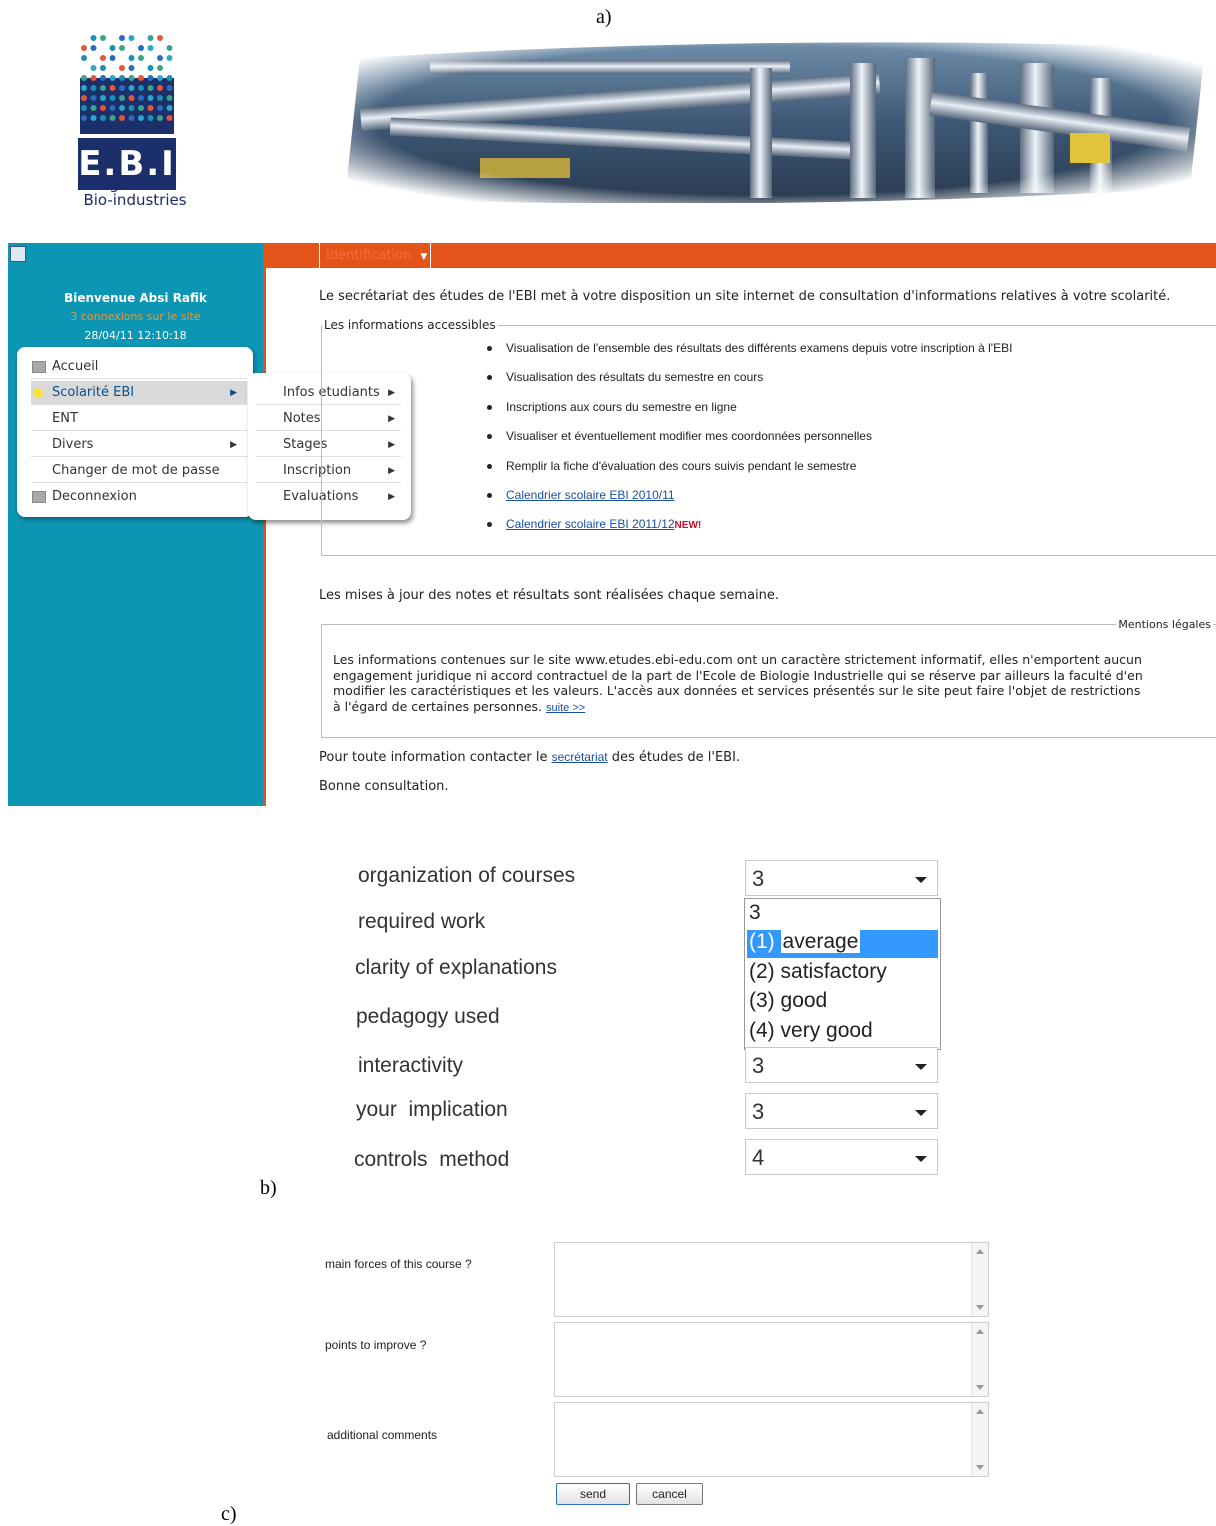 This screenshot has height=1526, width=1216. Describe the element at coordinates (841, 878) in the screenshot. I see `rating-select-organization: 3` at that location.